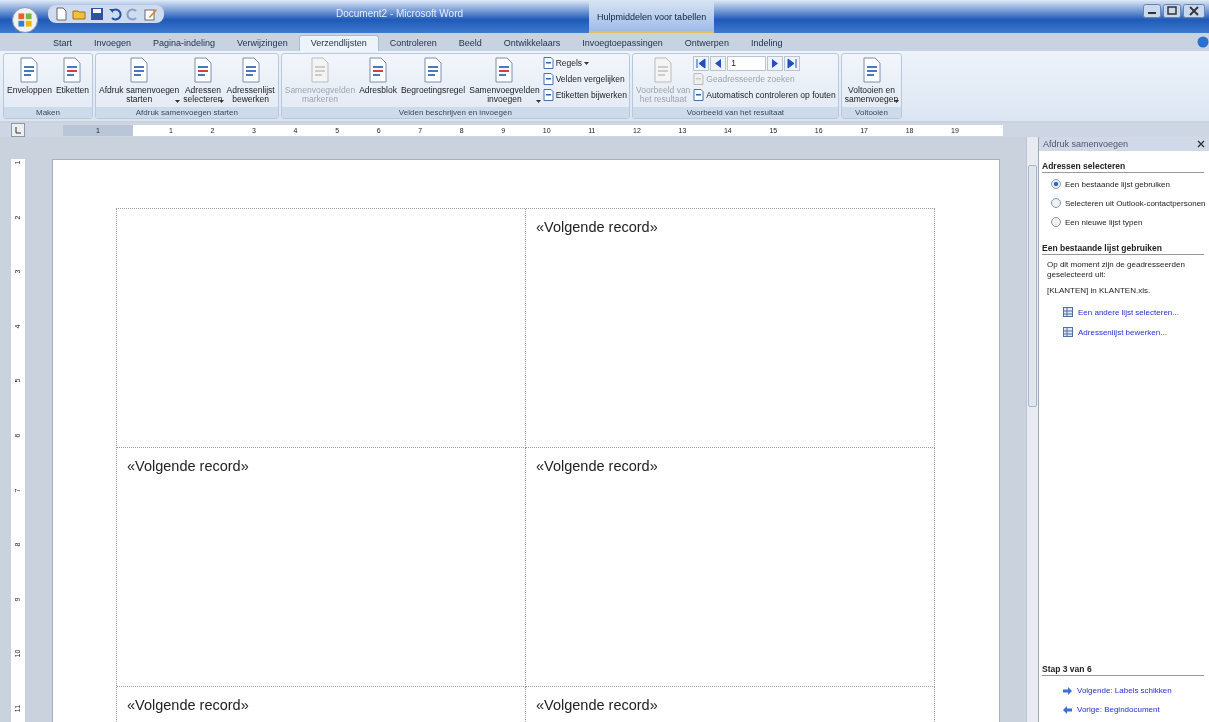 This screenshot has height=722, width=1209. What do you see at coordinates (1086, 144) in the screenshot?
I see `task-pane-title: Afdruk samenvoegen` at bounding box center [1086, 144].